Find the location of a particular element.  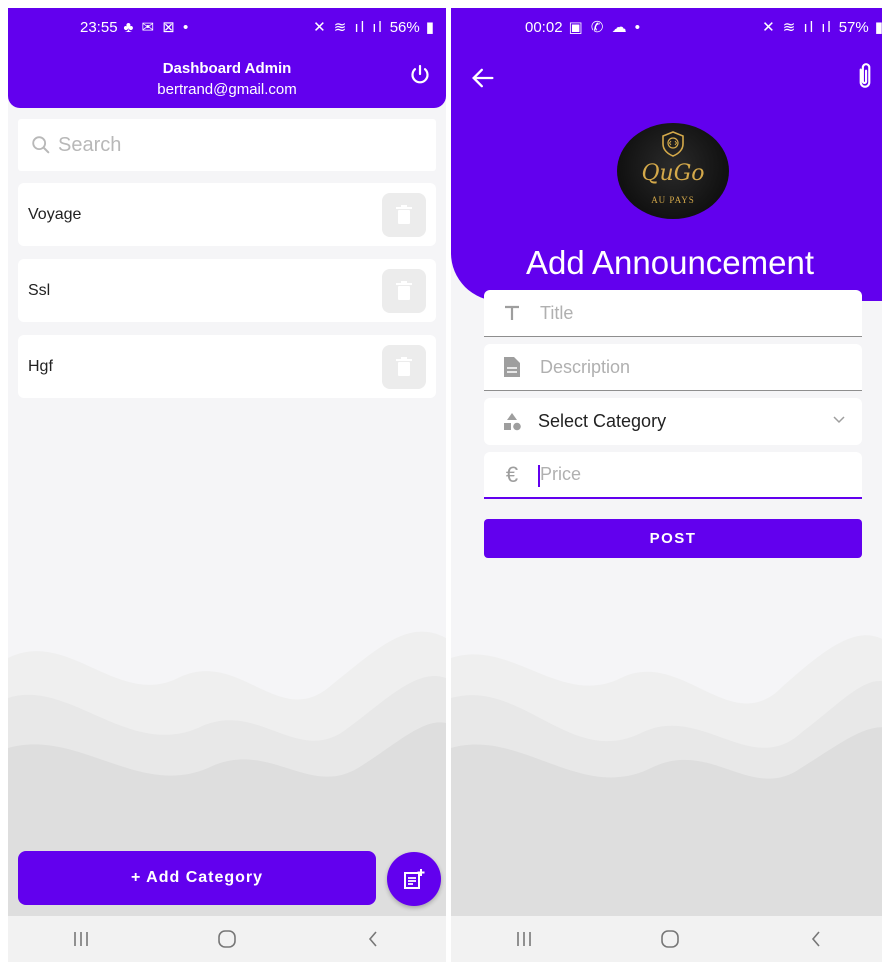

user-email: bertrand@gmail.com is located at coordinates (227, 89).